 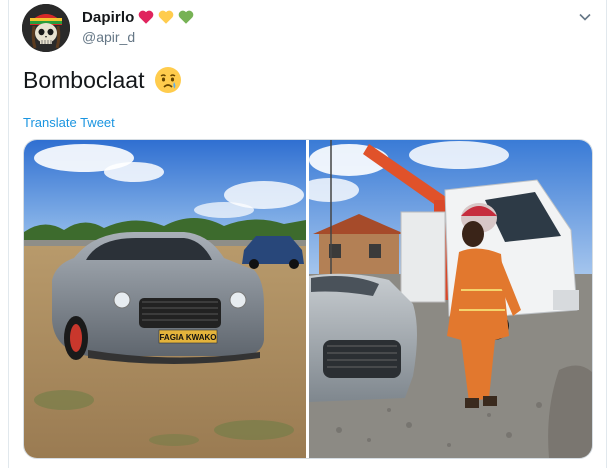 What do you see at coordinates (69, 122) in the screenshot?
I see `translate-tweet-link: Translate Tweet` at bounding box center [69, 122].